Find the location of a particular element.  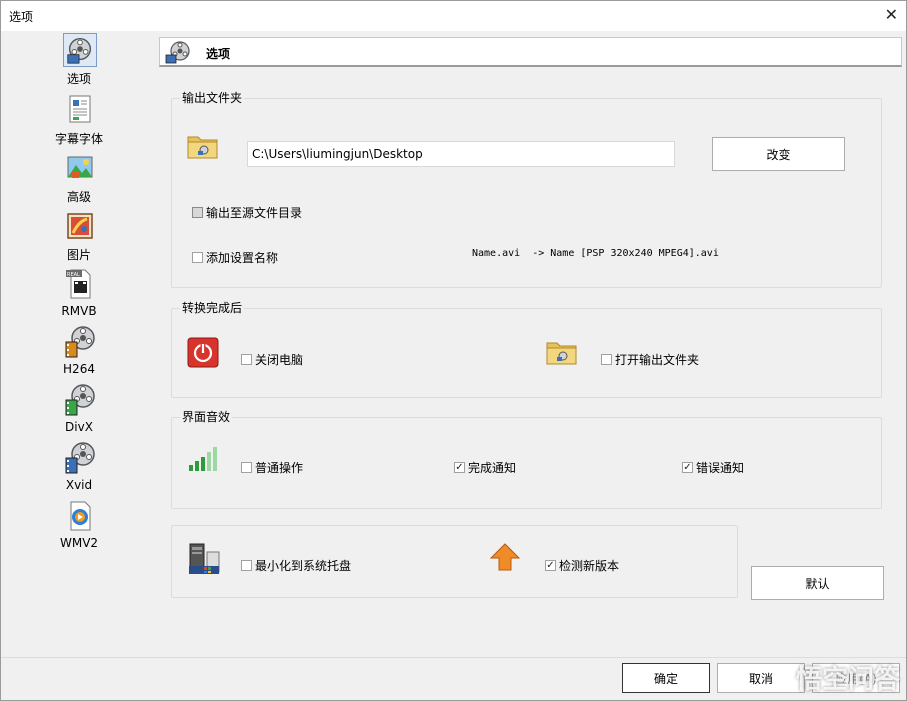

checkbox-label: 错误通知 is located at coordinates (720, 468).